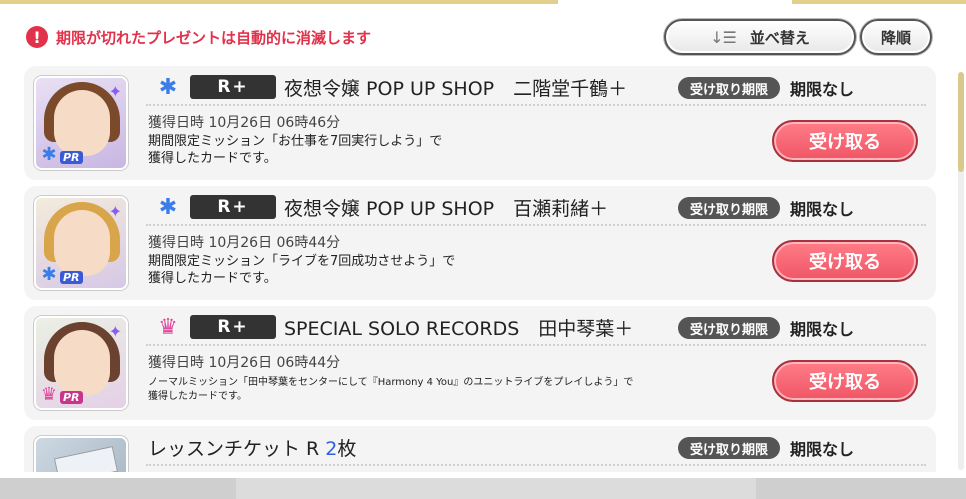 This screenshot has width=966, height=499. I want to click on item-title: レッスンチケット R 2枚, so click(252, 448).